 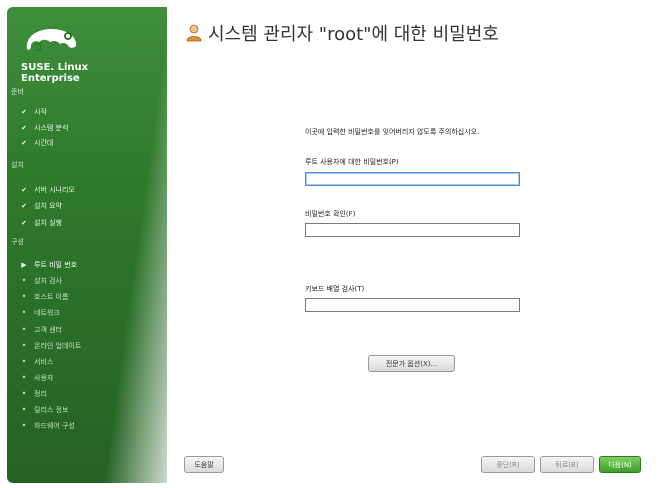 I want to click on page-title: 시스템 관리자 "root"에 대한 비밀번호, so click(x=342, y=33).